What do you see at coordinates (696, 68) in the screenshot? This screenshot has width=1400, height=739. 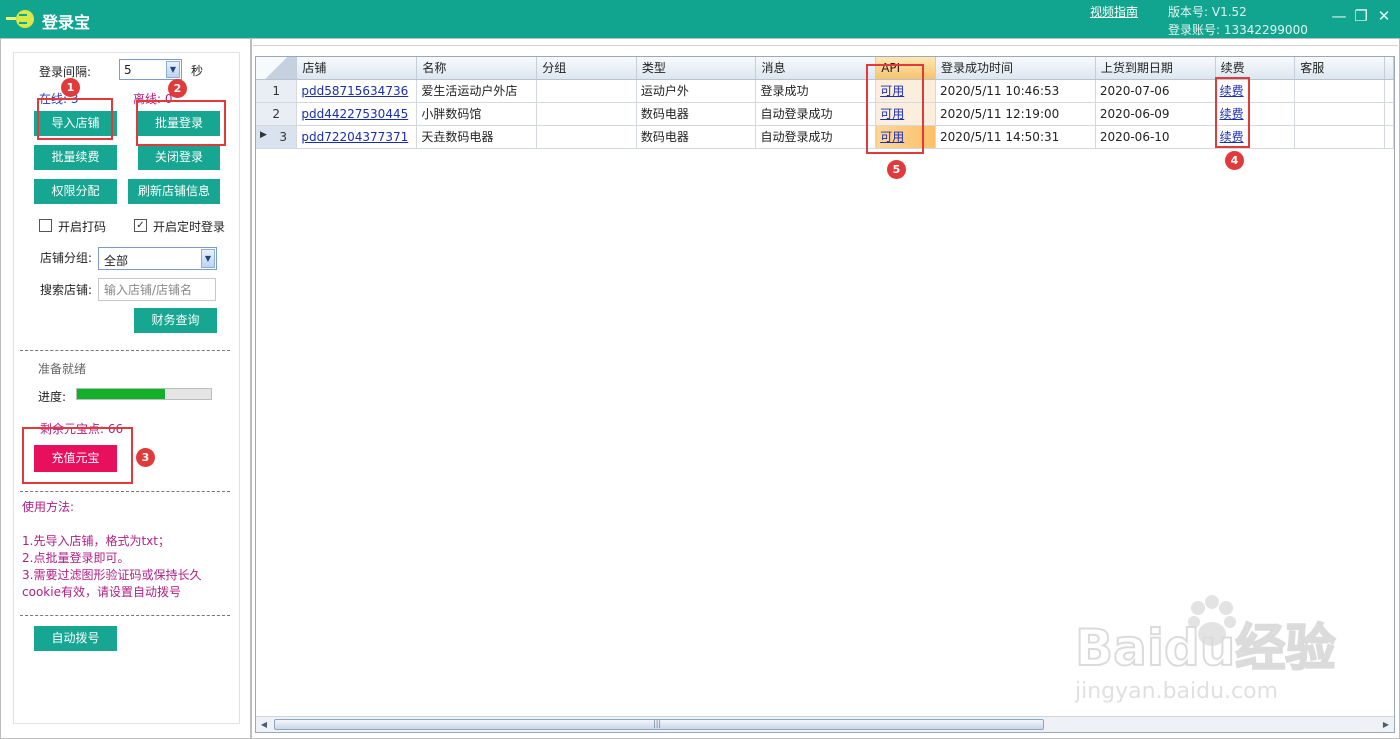 I see `column-header-type: 类型` at bounding box center [696, 68].